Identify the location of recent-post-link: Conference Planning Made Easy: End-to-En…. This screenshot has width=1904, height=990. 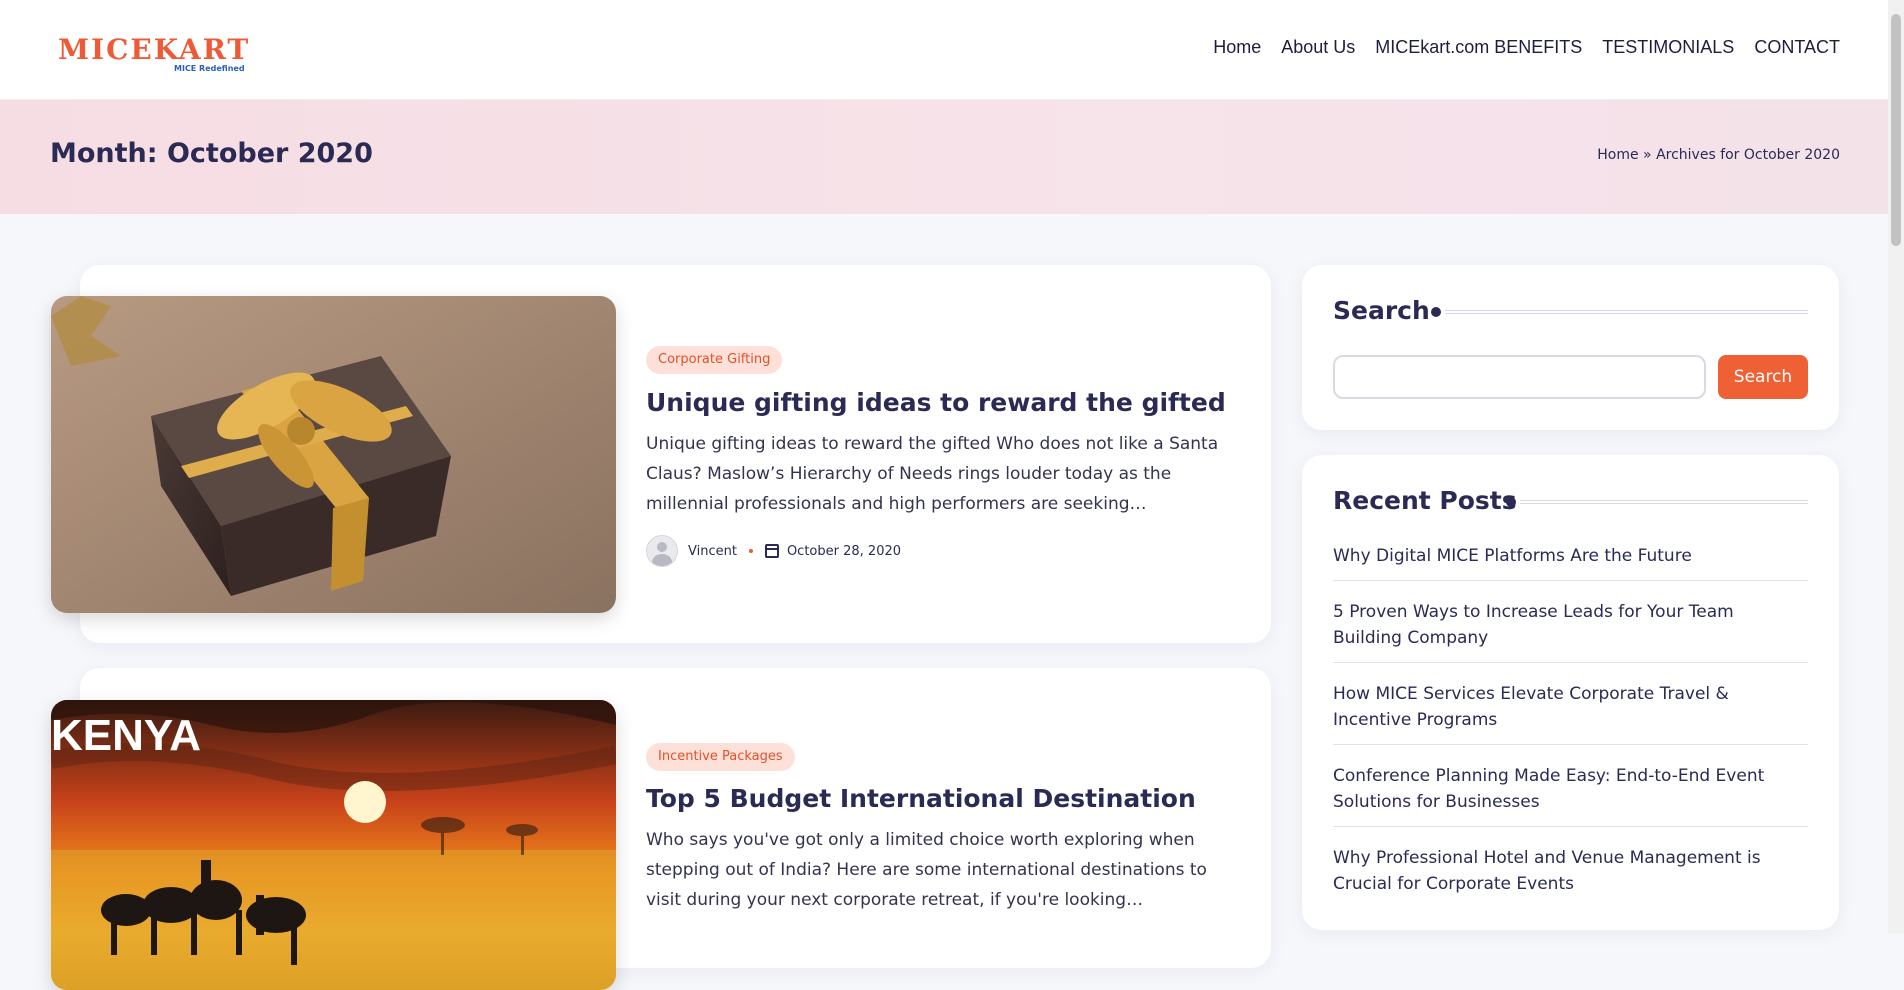
(1548, 789).